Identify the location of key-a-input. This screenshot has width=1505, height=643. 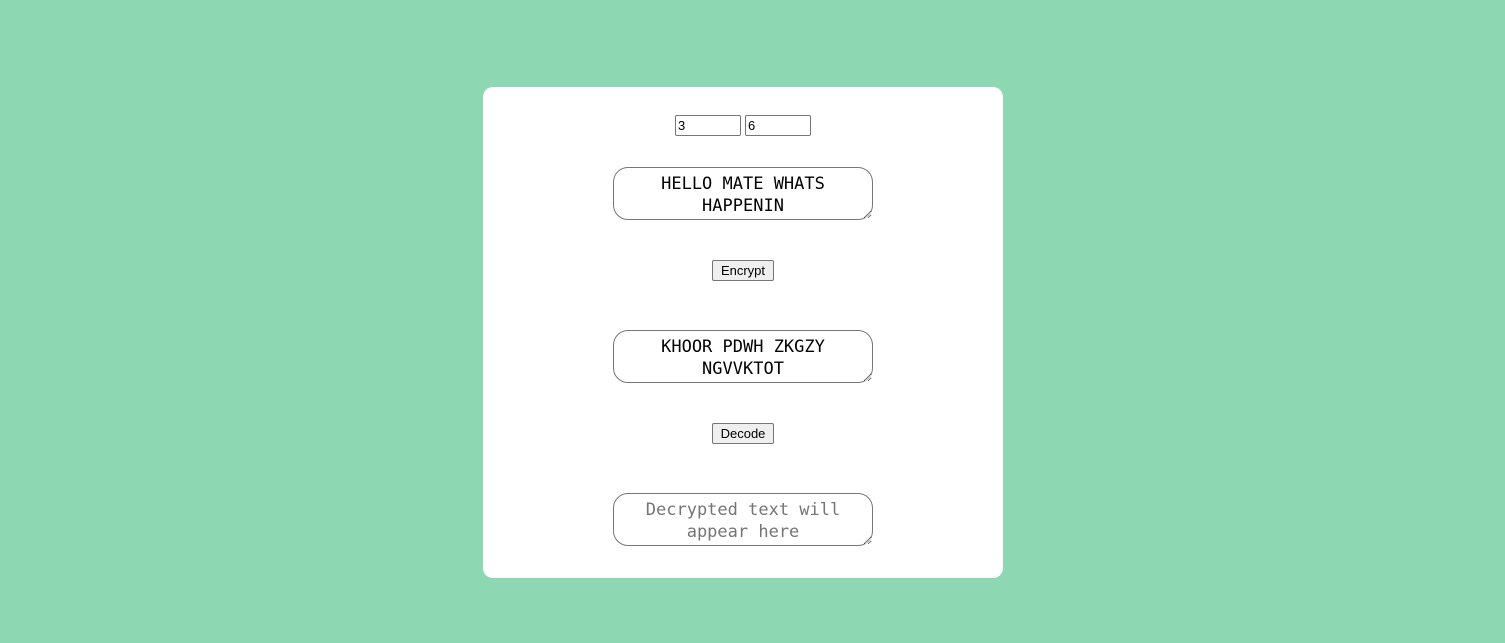
(708, 125).